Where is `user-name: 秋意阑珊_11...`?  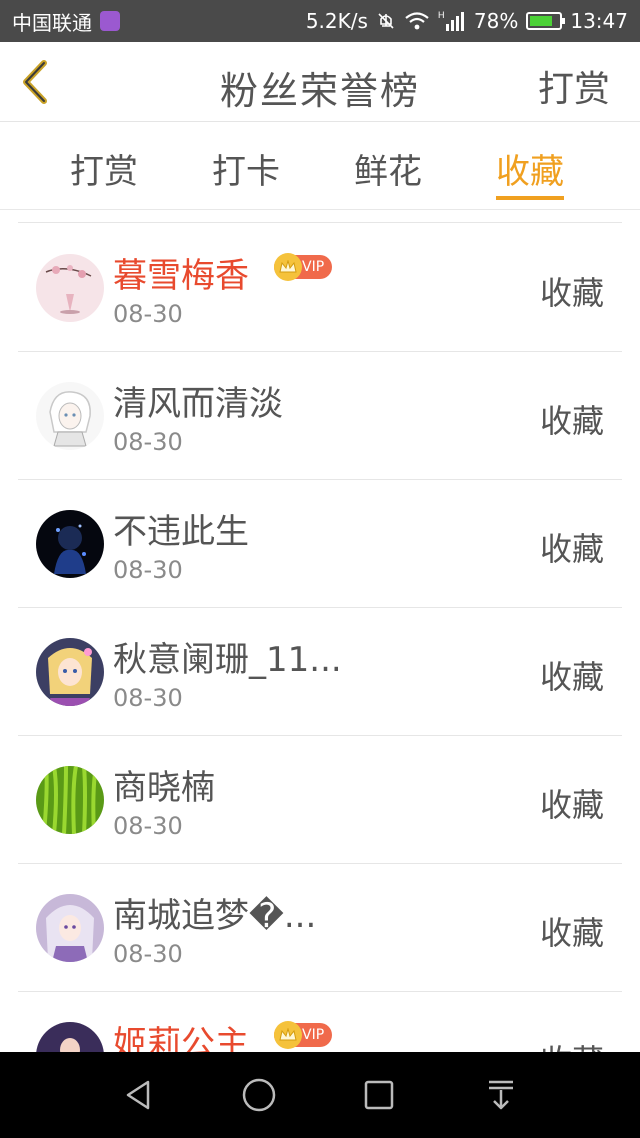
user-name: 秋意阑珊_11... is located at coordinates (227, 660).